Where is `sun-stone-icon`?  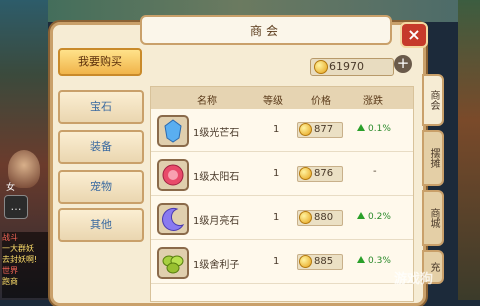 sun-stone-icon is located at coordinates (173, 175).